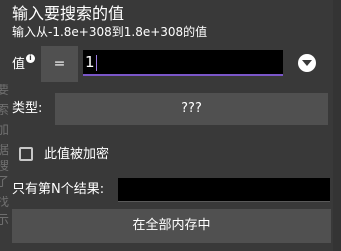 The height and width of the screenshot is (251, 341). Describe the element at coordinates (224, 190) in the screenshot. I see `result-count-input` at that location.